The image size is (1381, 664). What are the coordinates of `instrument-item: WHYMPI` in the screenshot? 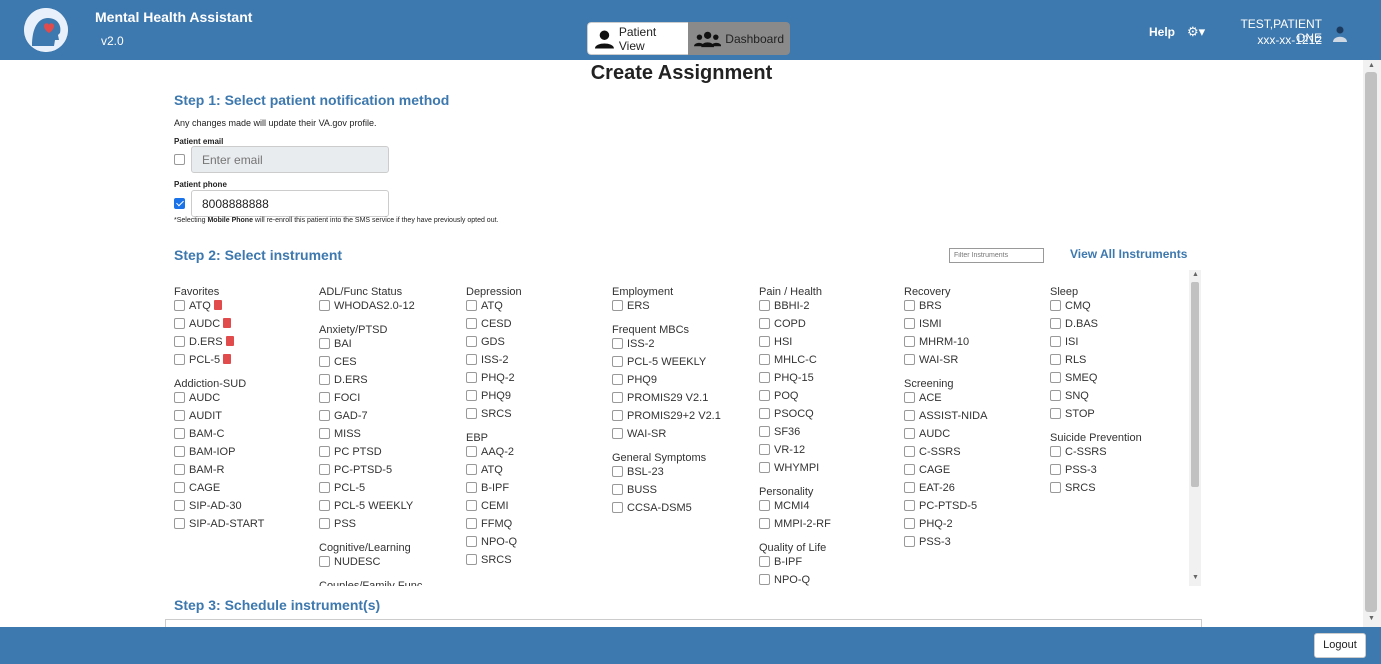 It's located at (795, 470).